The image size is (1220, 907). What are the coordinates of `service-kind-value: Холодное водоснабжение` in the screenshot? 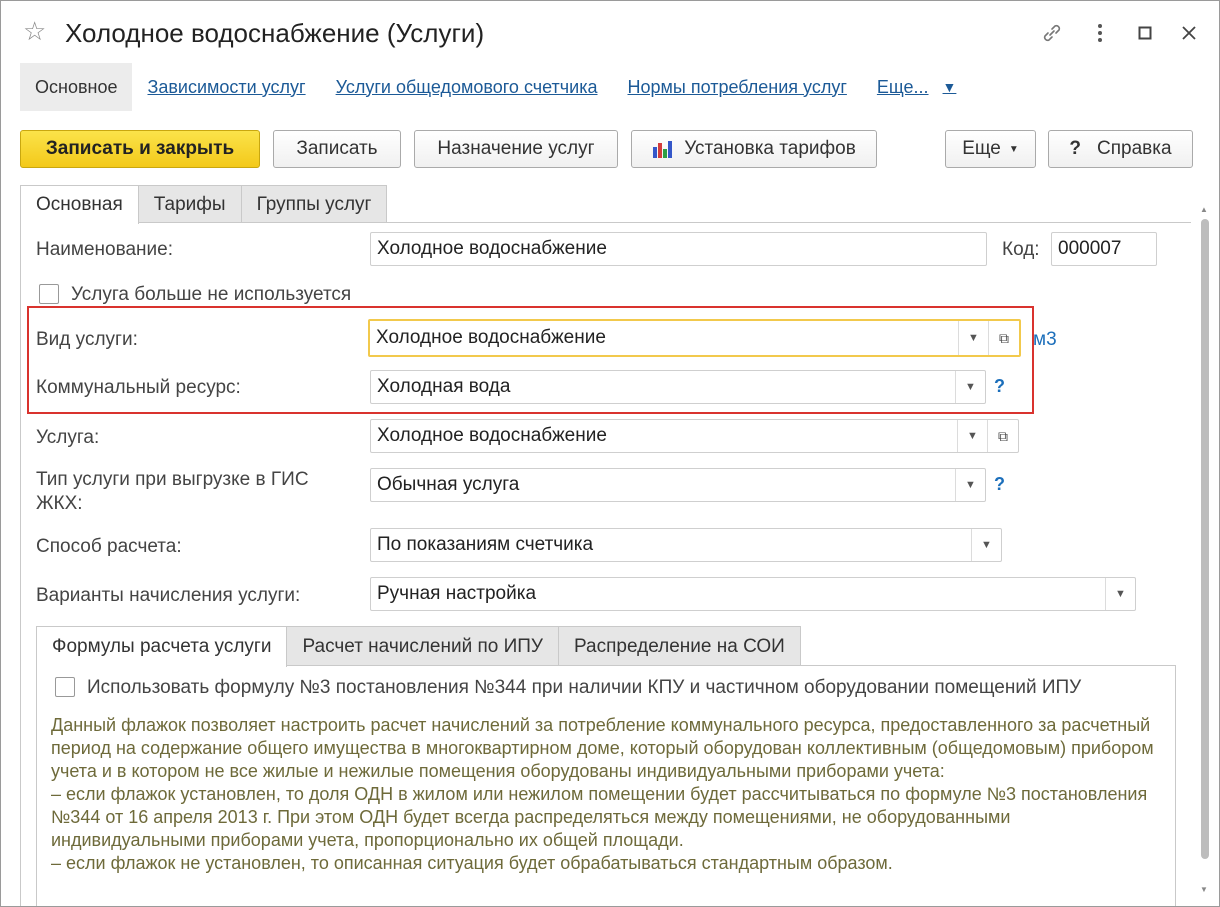 It's located at (491, 337).